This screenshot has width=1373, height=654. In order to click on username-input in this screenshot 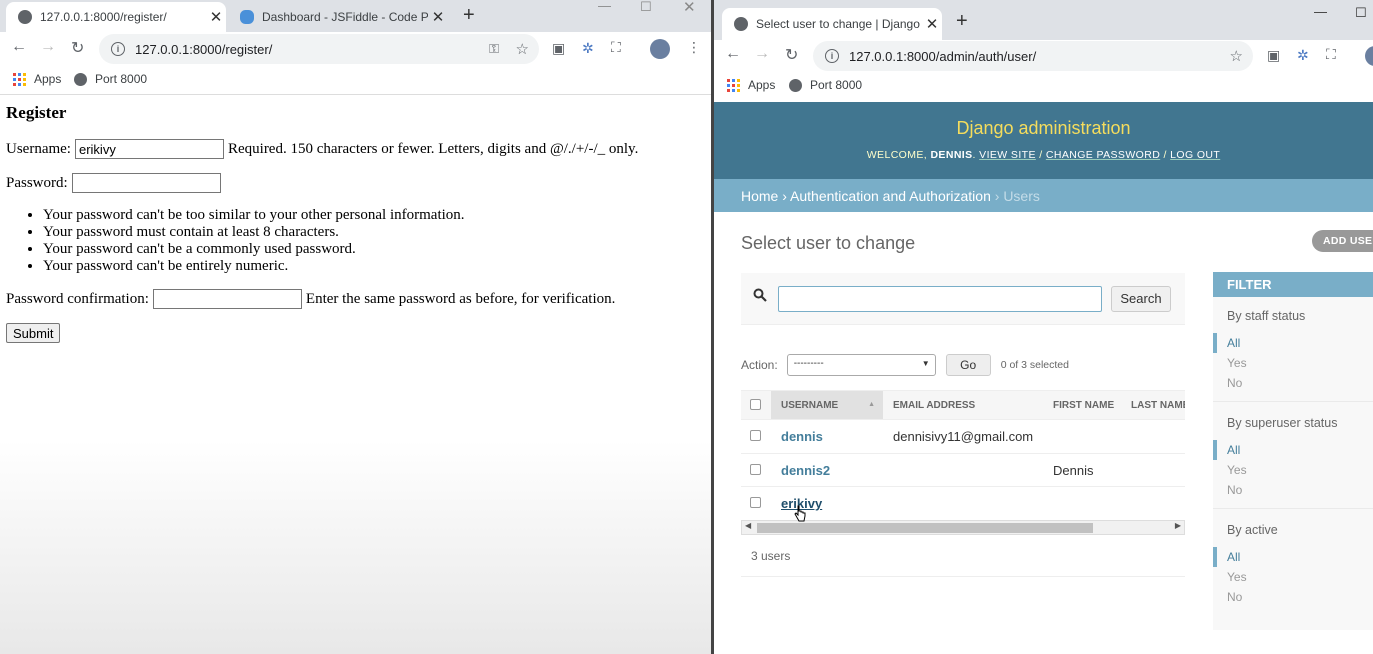, I will do `click(149, 149)`.